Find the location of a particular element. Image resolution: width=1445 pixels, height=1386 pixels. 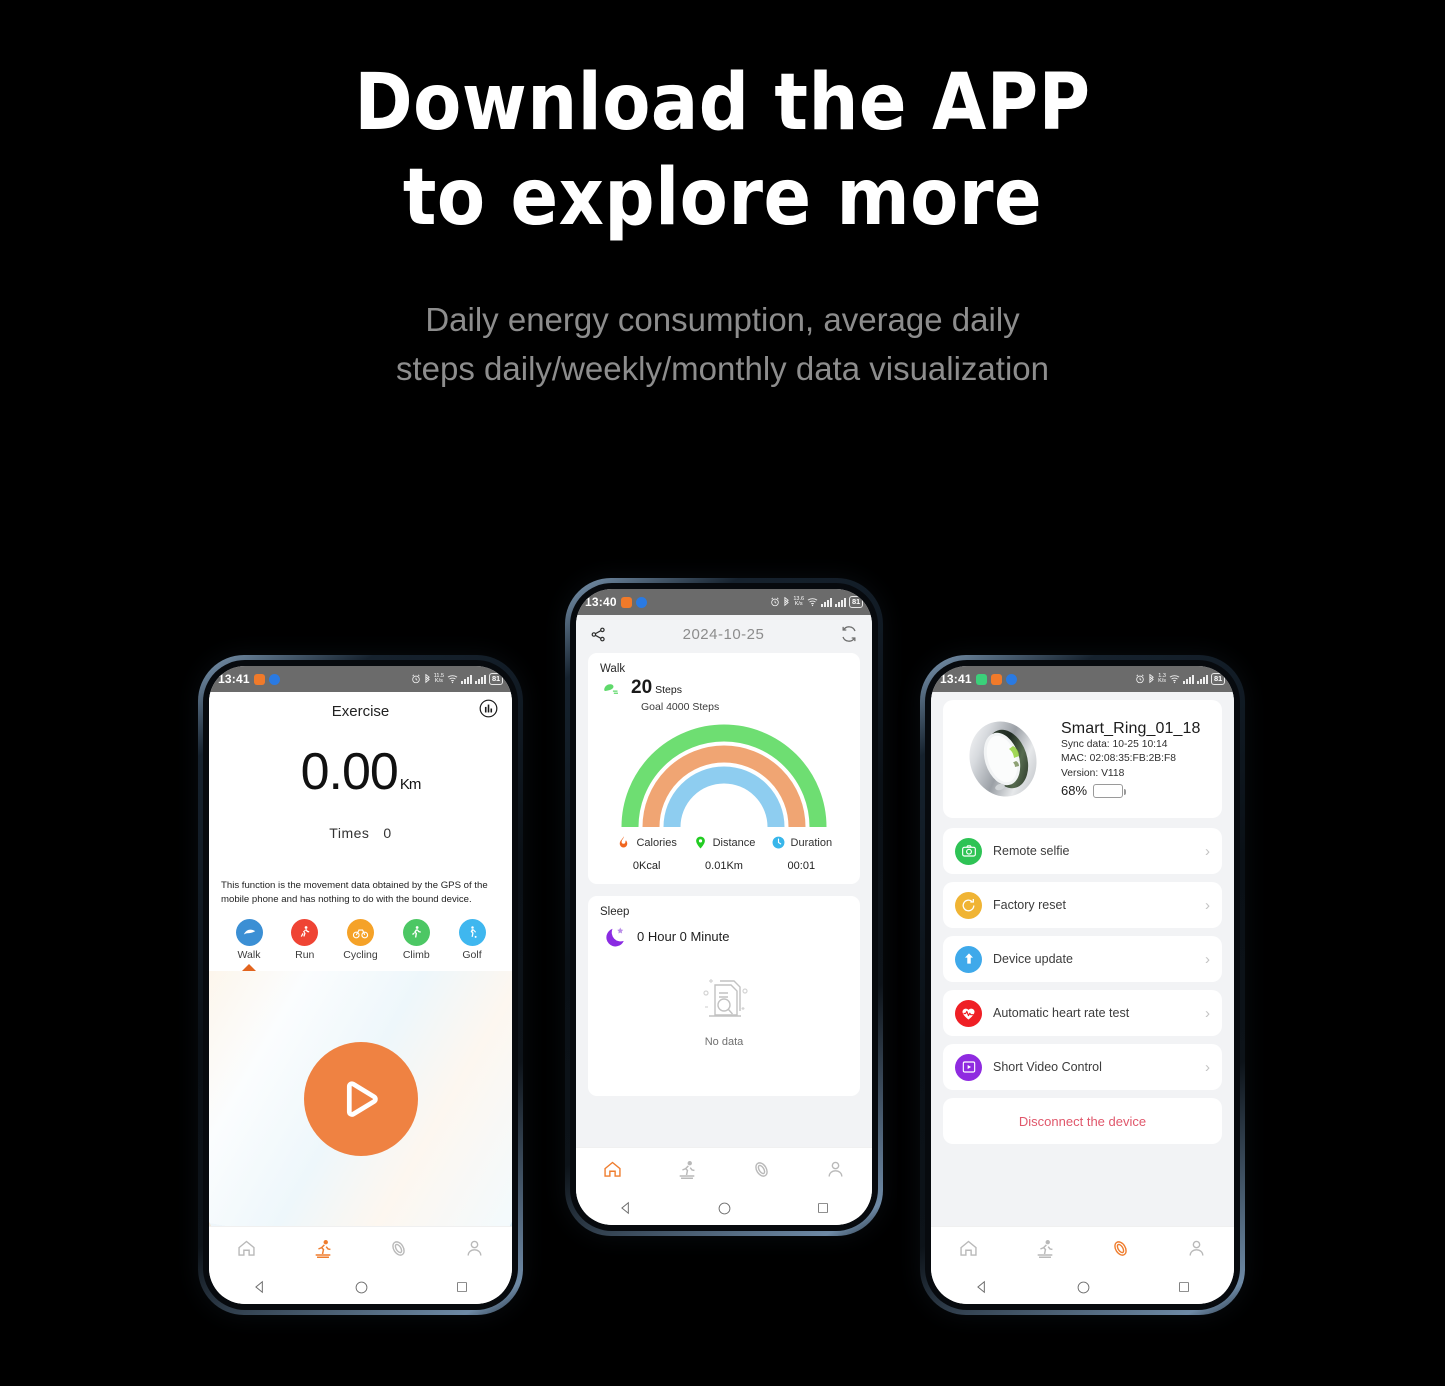

selected-caret-icon is located at coordinates (249, 967).